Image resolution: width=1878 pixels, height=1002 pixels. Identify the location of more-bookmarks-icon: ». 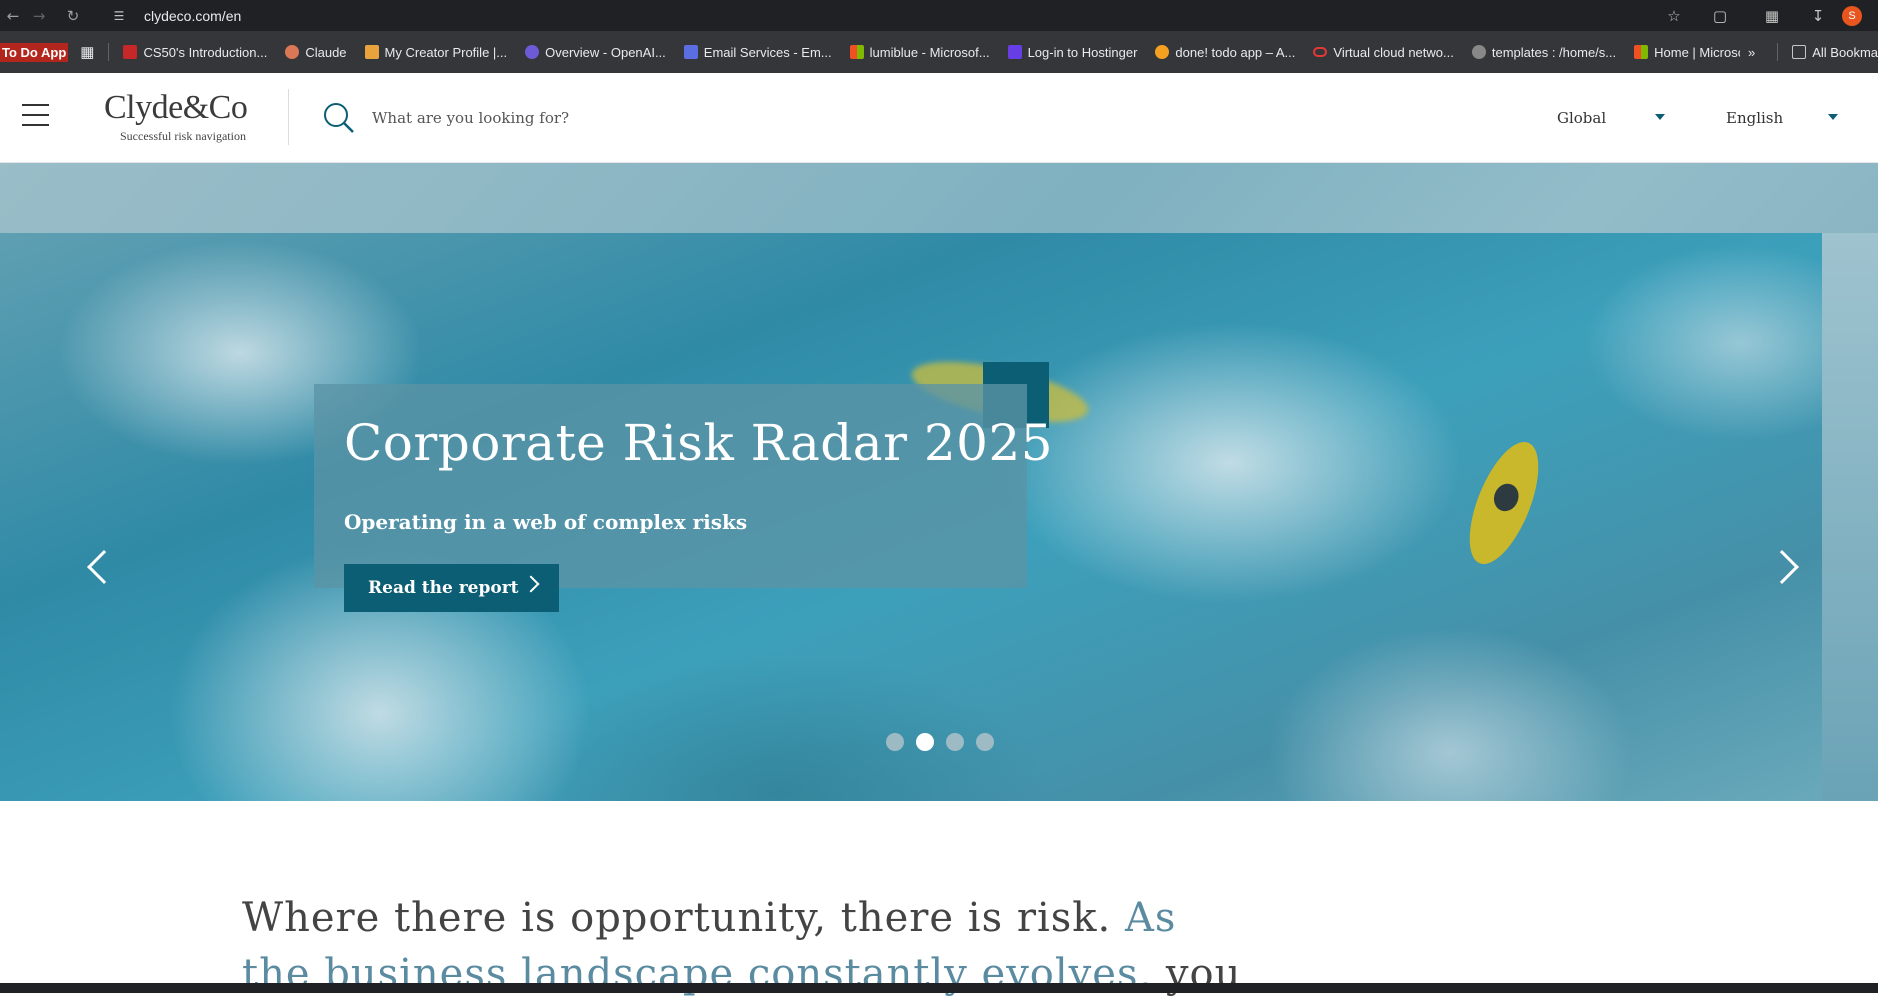
(1751, 52).